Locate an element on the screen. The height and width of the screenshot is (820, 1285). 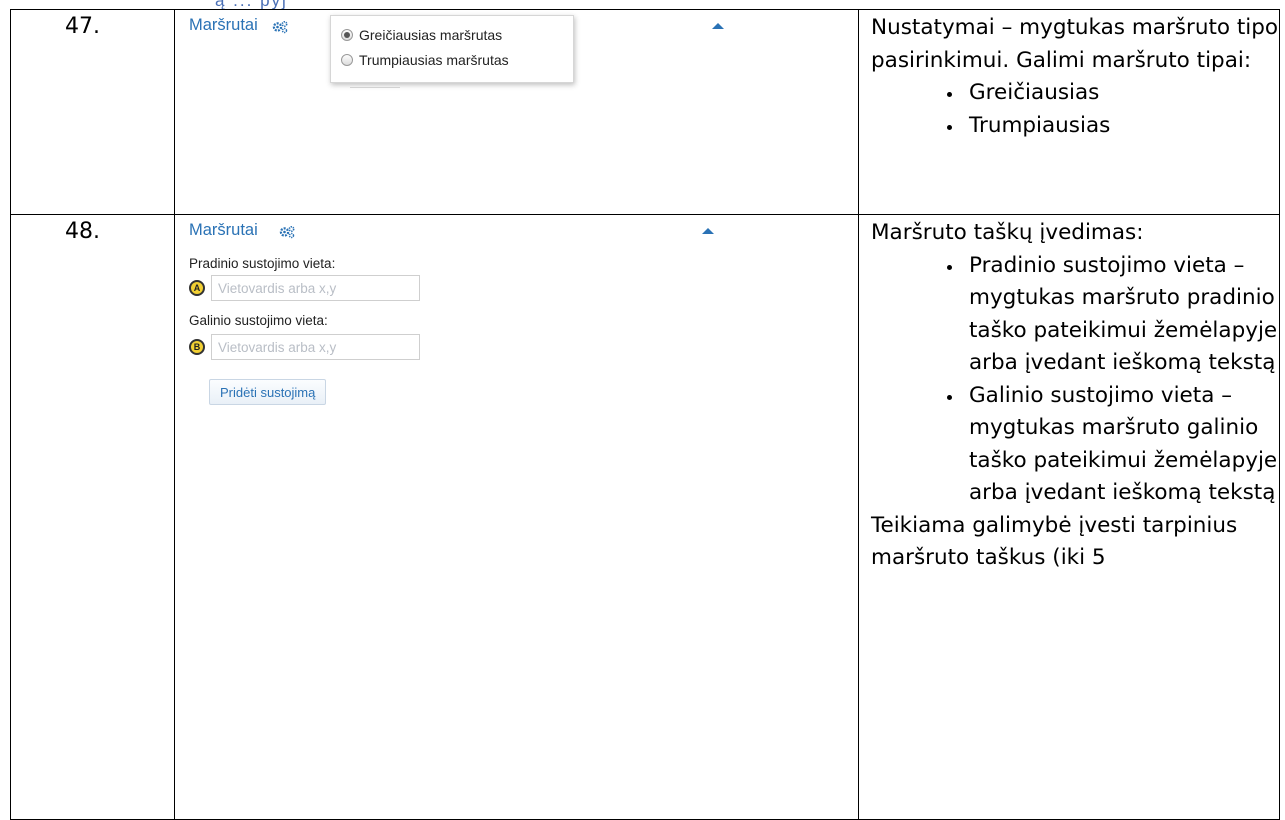
end-stop-input is located at coordinates (315, 347).